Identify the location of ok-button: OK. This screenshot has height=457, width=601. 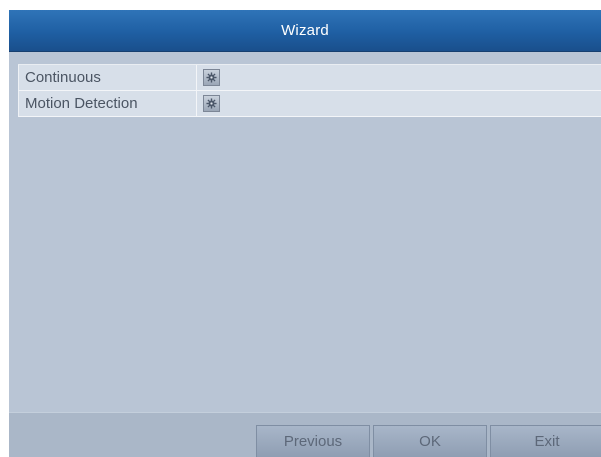
(430, 441).